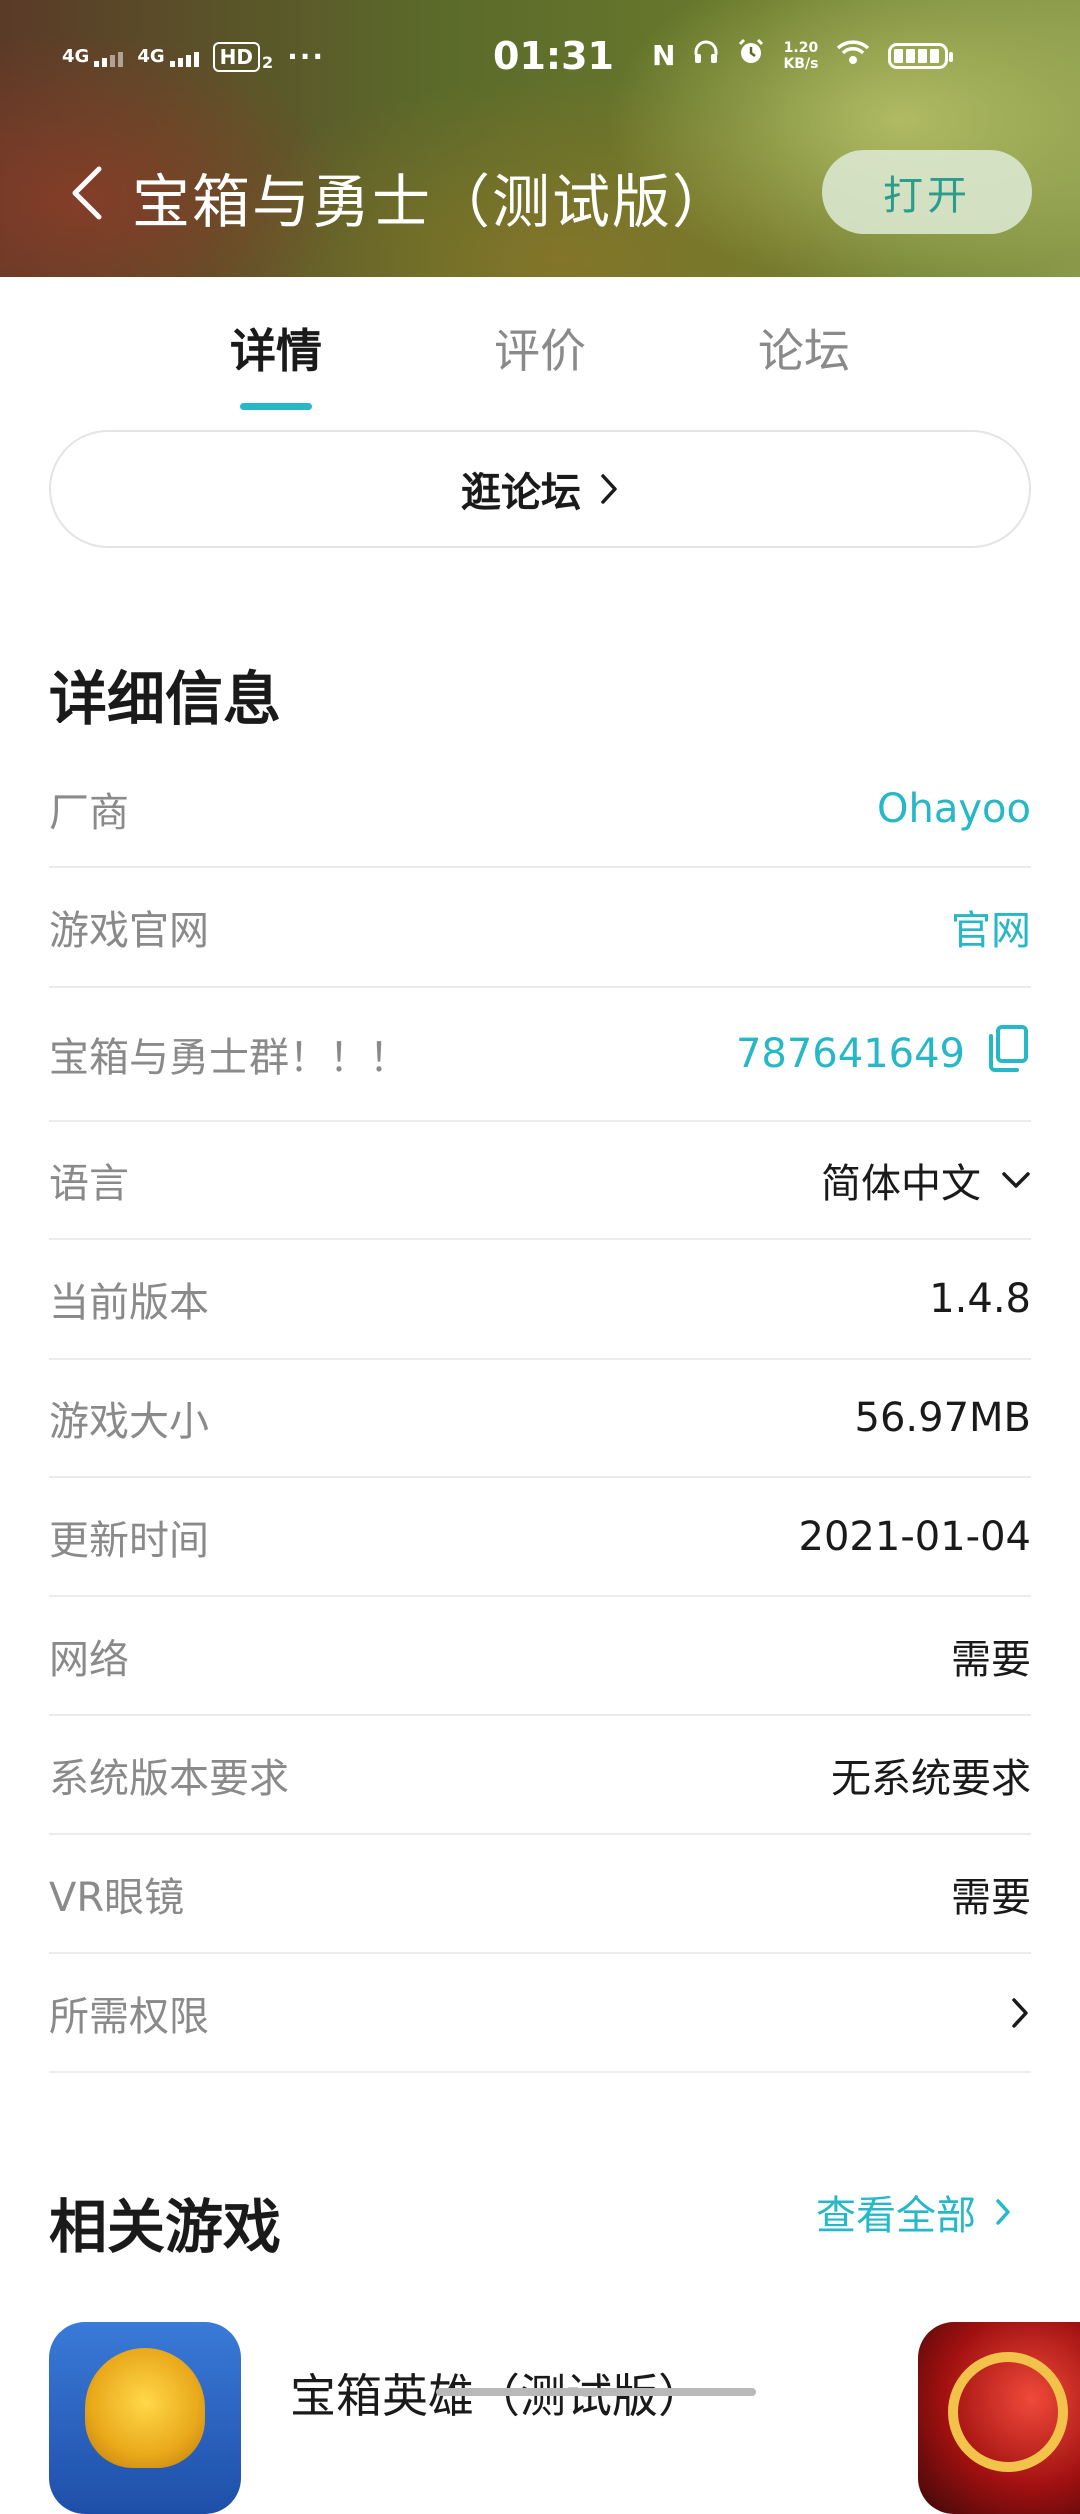 The image size is (1080, 2514). What do you see at coordinates (169, 1778) in the screenshot?
I see `info-label: 系统版本要求` at bounding box center [169, 1778].